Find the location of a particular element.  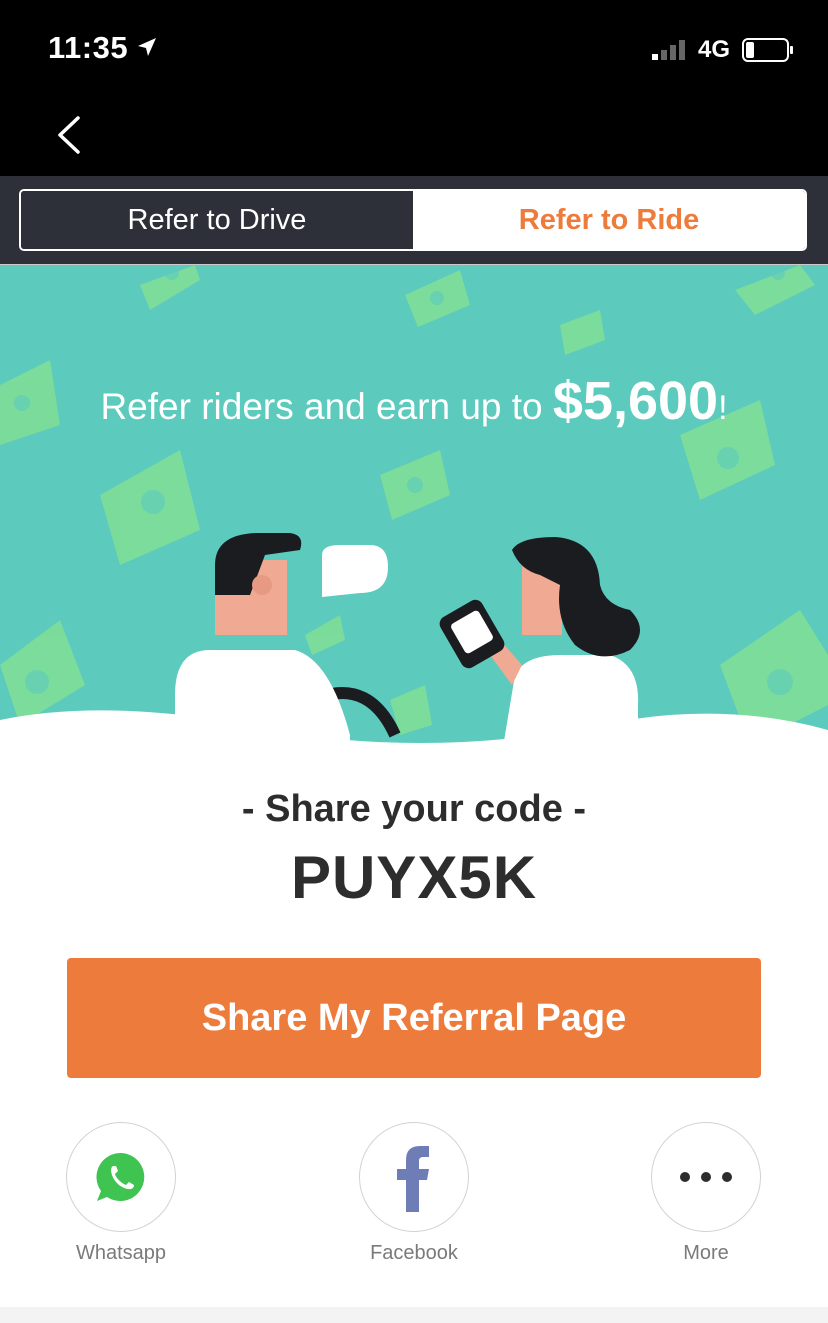

more-button is located at coordinates (706, 1177).